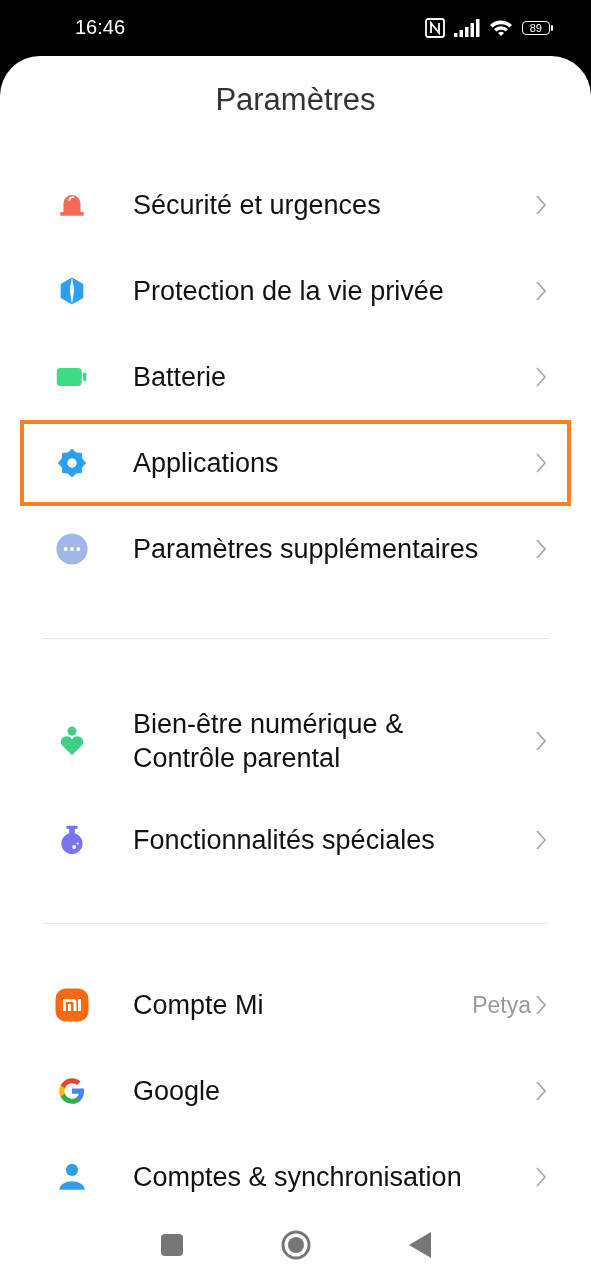 The height and width of the screenshot is (1280, 591). What do you see at coordinates (501, 1005) in the screenshot?
I see `account-name: Petya` at bounding box center [501, 1005].